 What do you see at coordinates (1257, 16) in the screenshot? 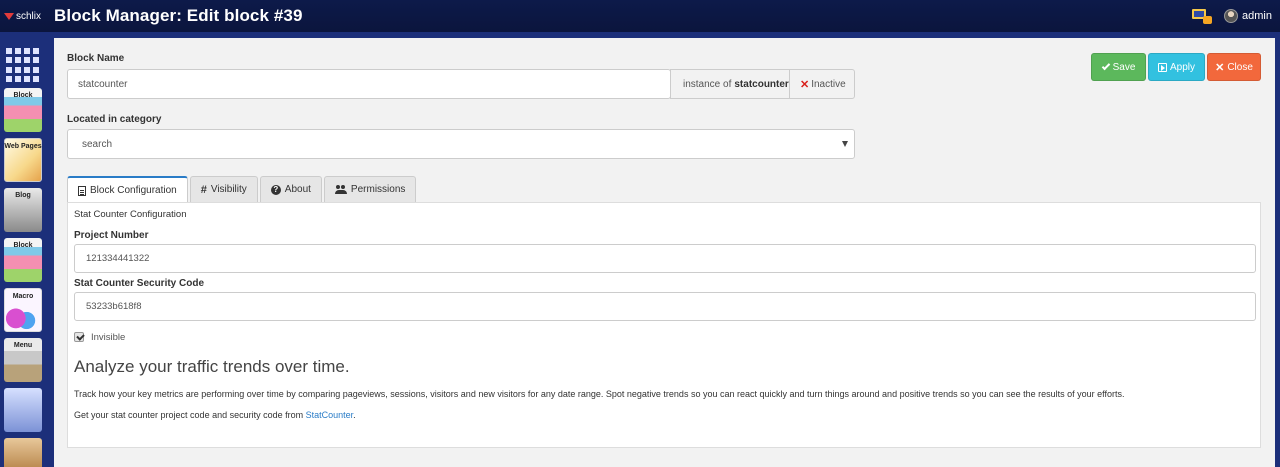
I see `user-name: admin` at bounding box center [1257, 16].